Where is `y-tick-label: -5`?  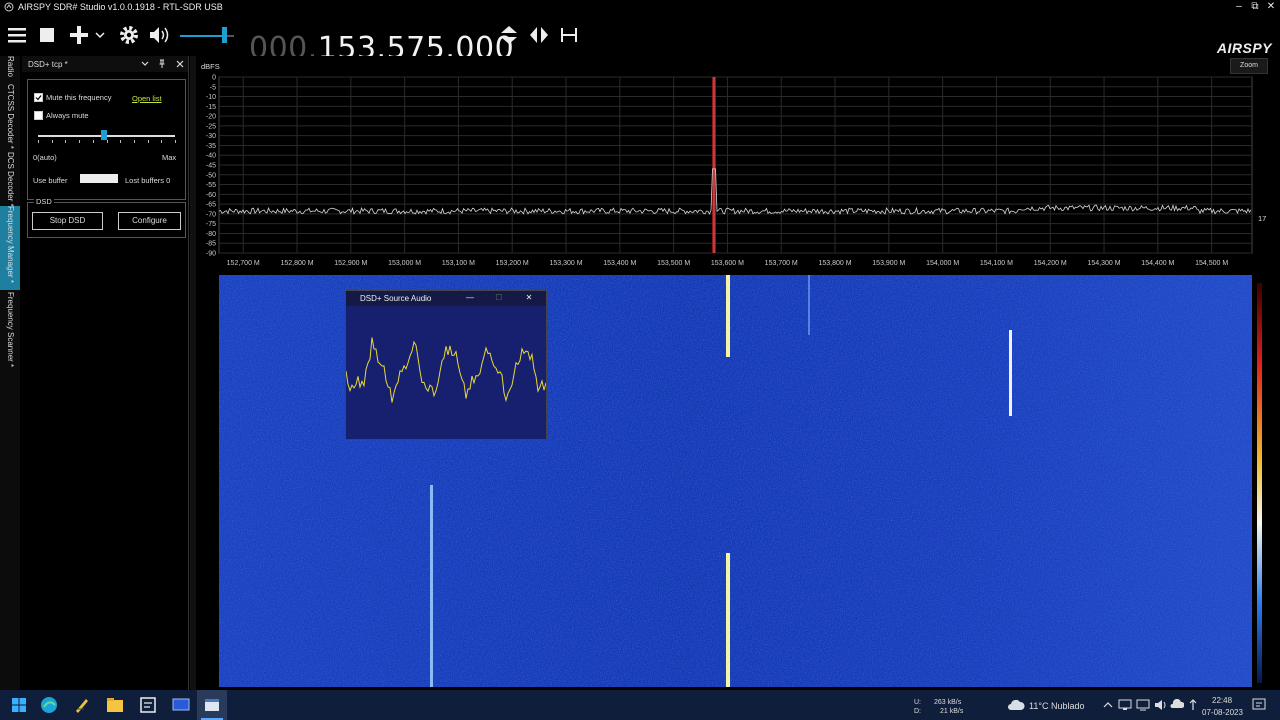
y-tick-label: -5 is located at coordinates (213, 87).